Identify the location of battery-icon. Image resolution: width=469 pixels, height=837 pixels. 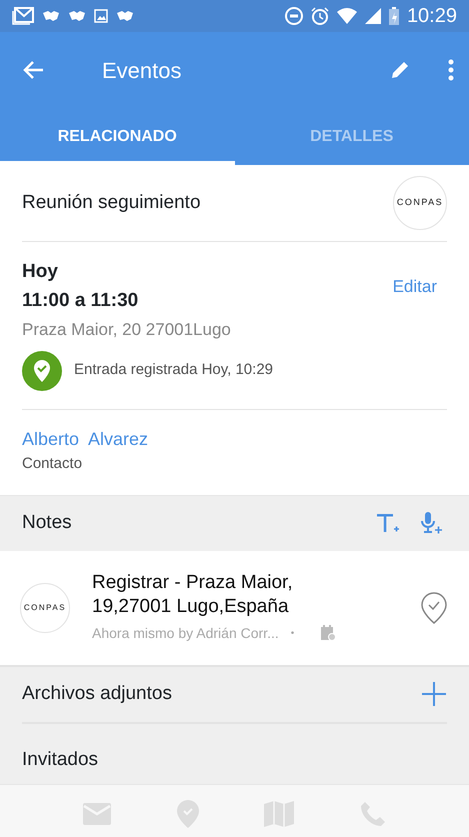
(393, 16).